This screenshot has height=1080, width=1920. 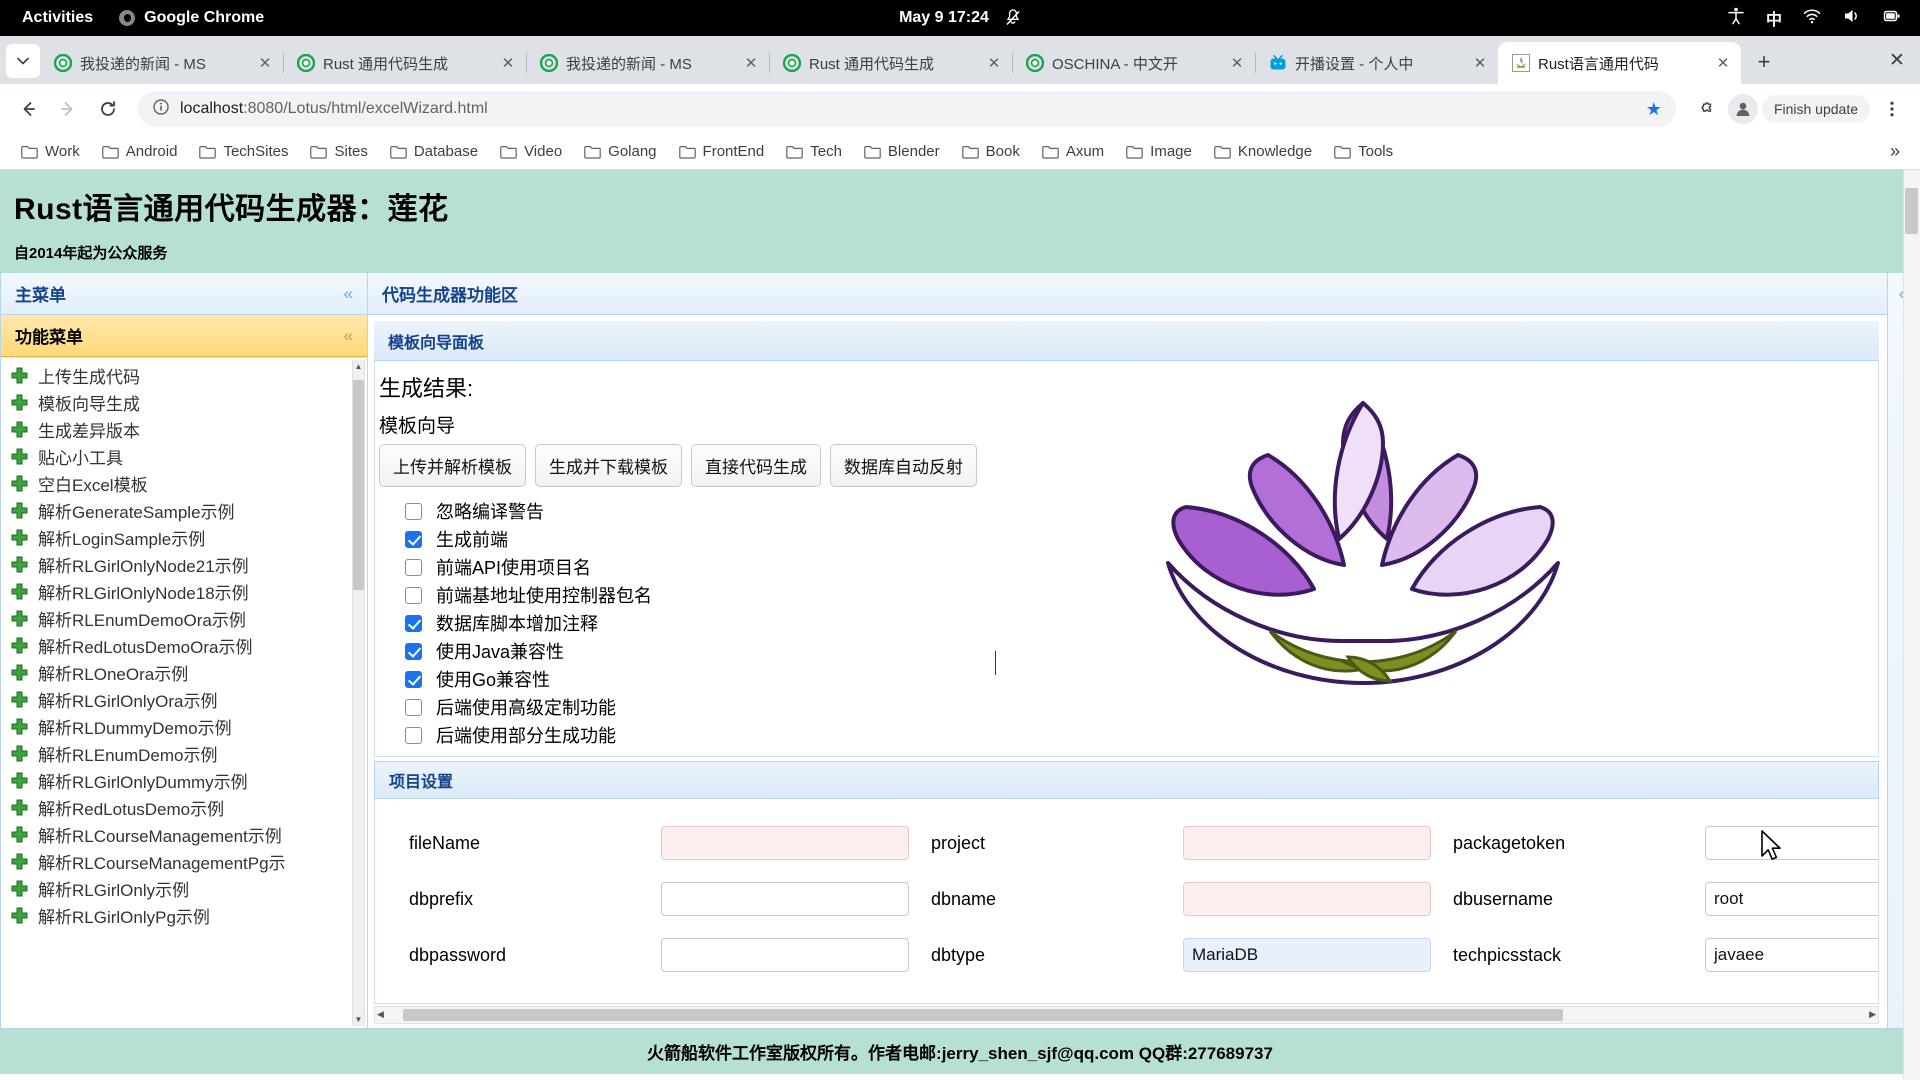 I want to click on option-row: 忽略编译警告, so click(x=1141, y=511).